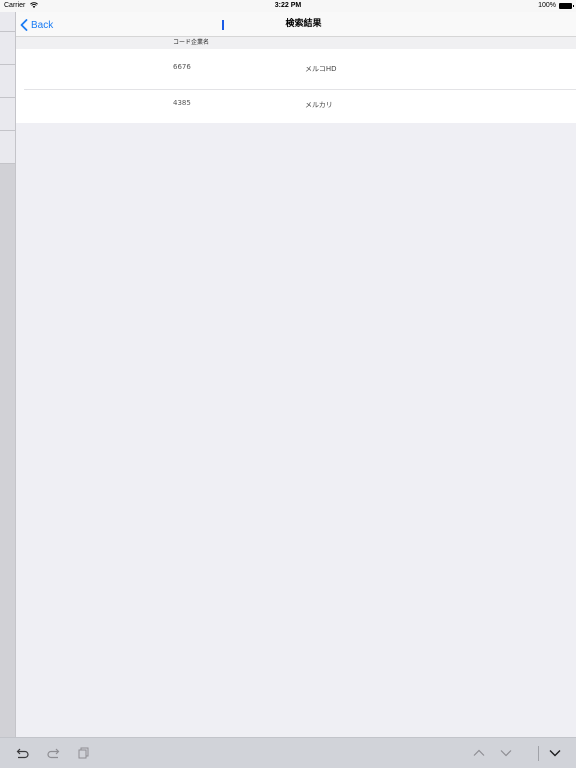 The width and height of the screenshot is (576, 768). I want to click on keyboard-toolbar, so click(288, 752).